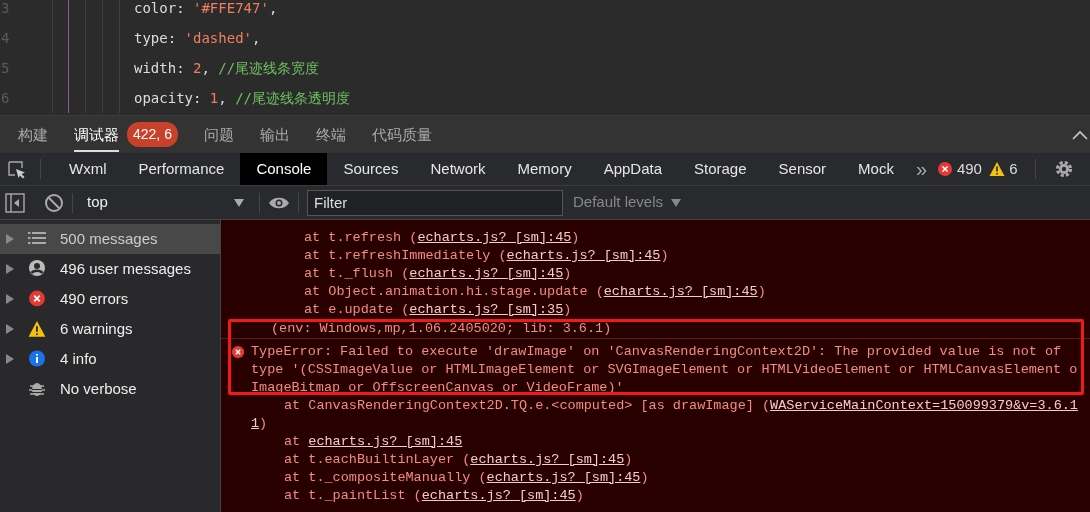 The image size is (1090, 512). I want to click on console-line: at t._paintList (echarts.js? [sm]:45), so click(434, 496).